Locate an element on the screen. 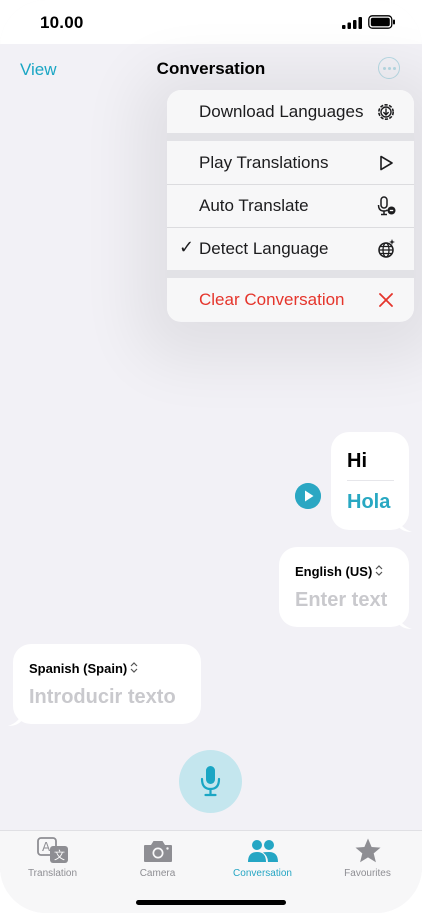 This screenshot has width=422, height=913. star-icon is located at coordinates (368, 850).